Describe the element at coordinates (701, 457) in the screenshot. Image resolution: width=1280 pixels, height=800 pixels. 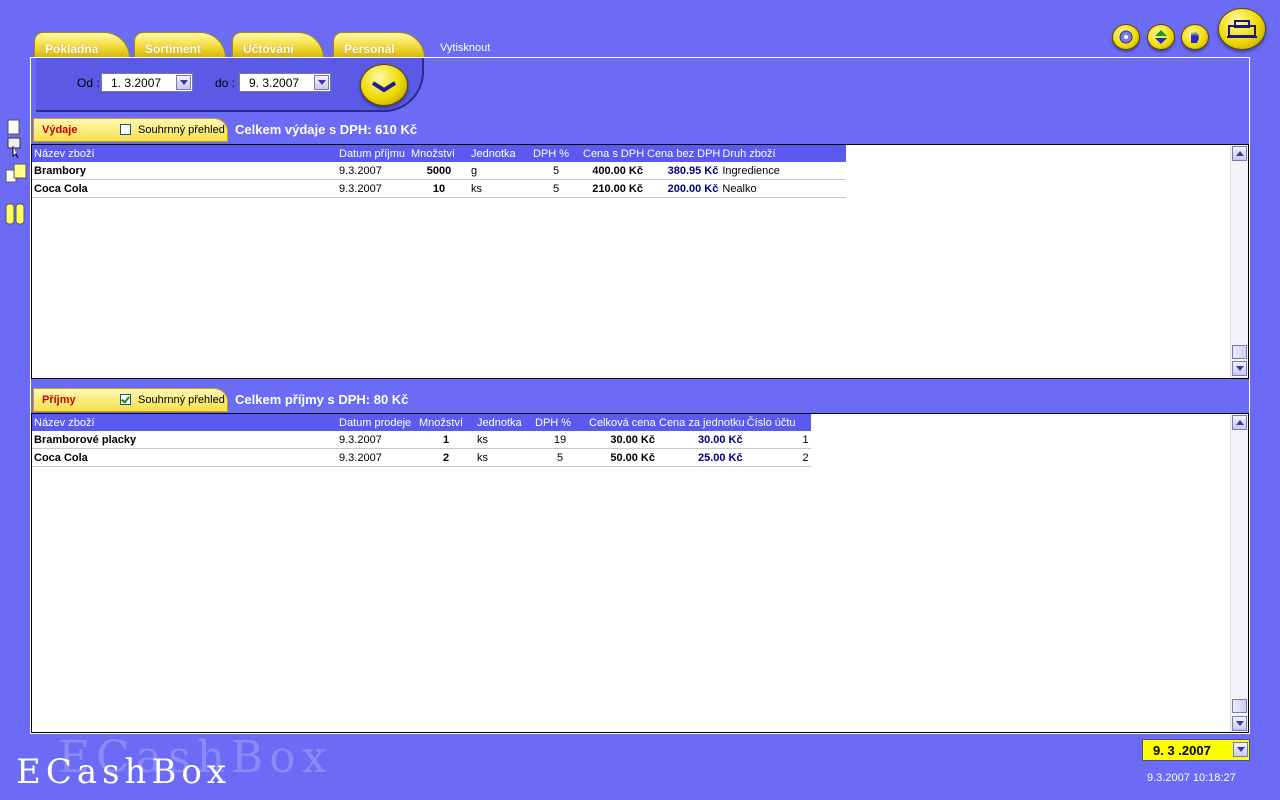
I see `table-cell: 25.00 Kč` at that location.